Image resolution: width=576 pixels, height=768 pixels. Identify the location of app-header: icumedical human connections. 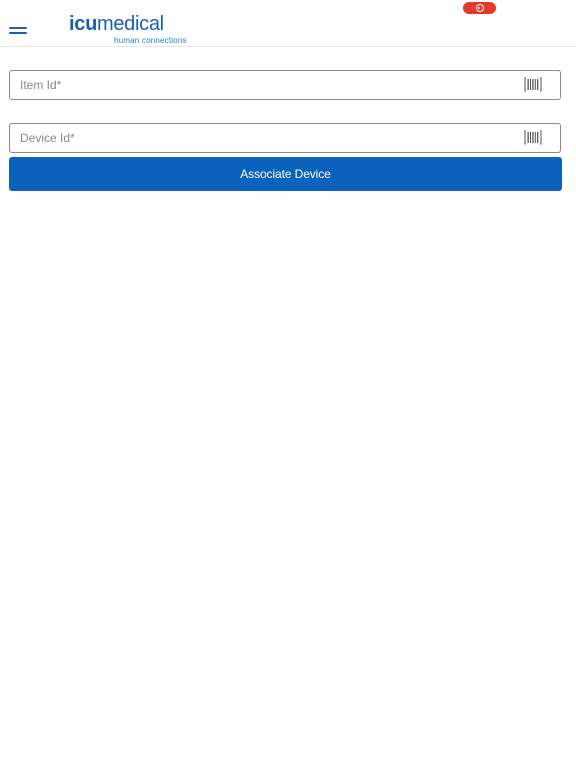
(288, 23).